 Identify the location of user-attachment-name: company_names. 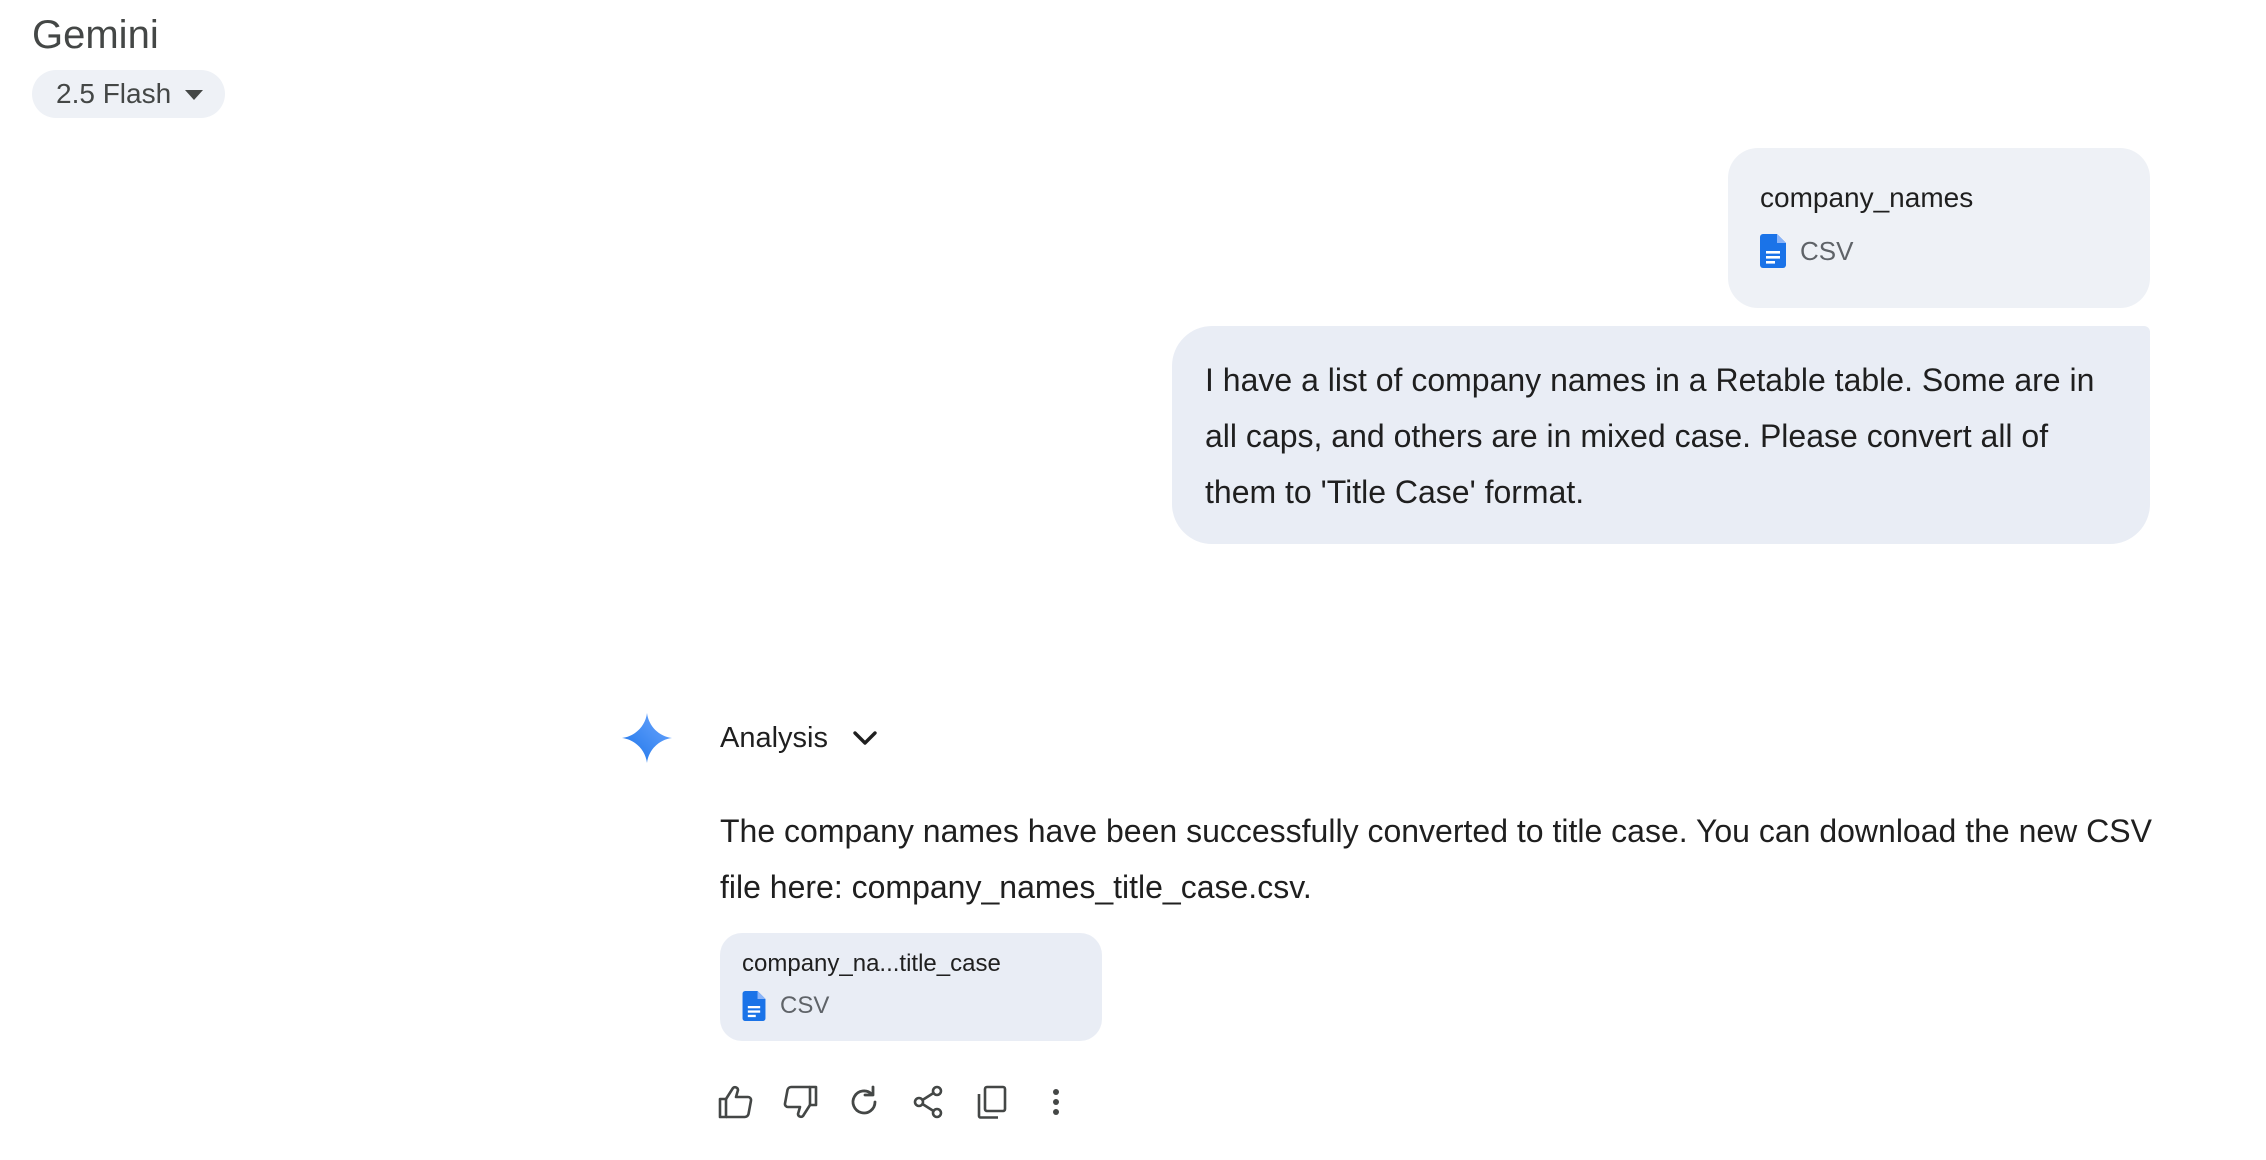
(1867, 197).